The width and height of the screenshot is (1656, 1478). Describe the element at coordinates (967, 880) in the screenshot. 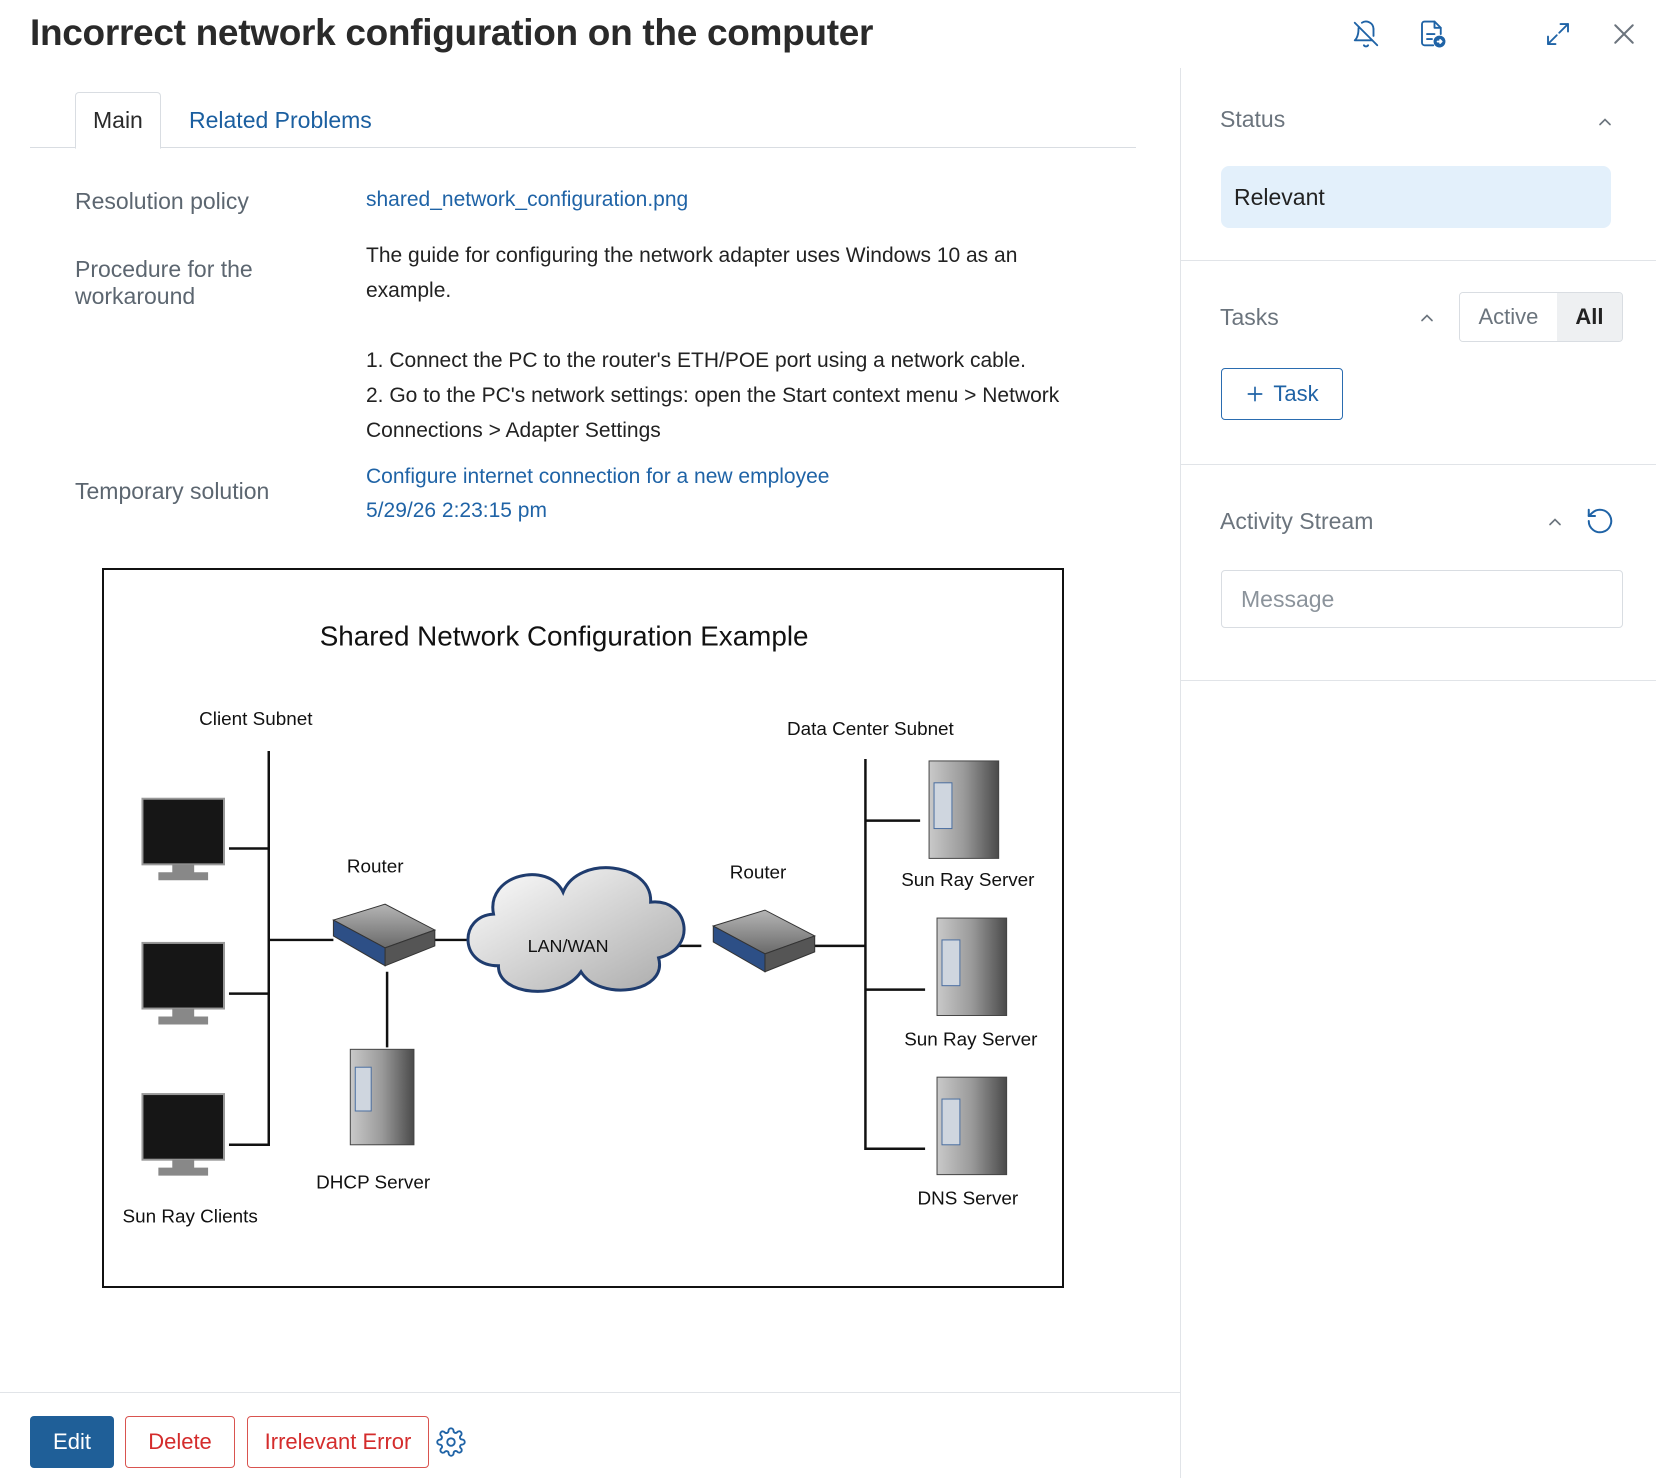

I see `sun-ray-server-1-label: Sun Ray Server` at that location.